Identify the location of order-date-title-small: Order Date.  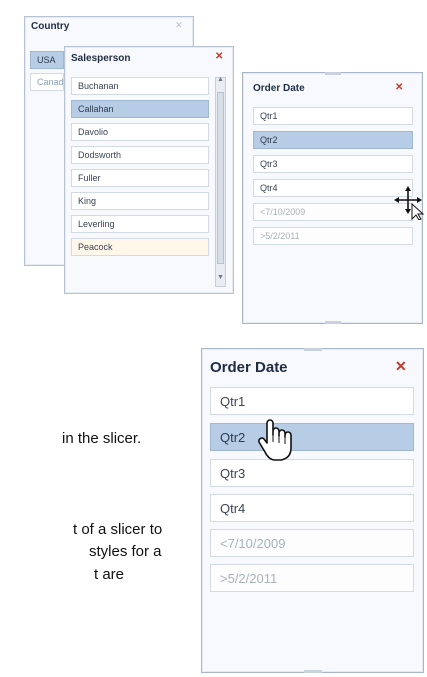
(279, 88).